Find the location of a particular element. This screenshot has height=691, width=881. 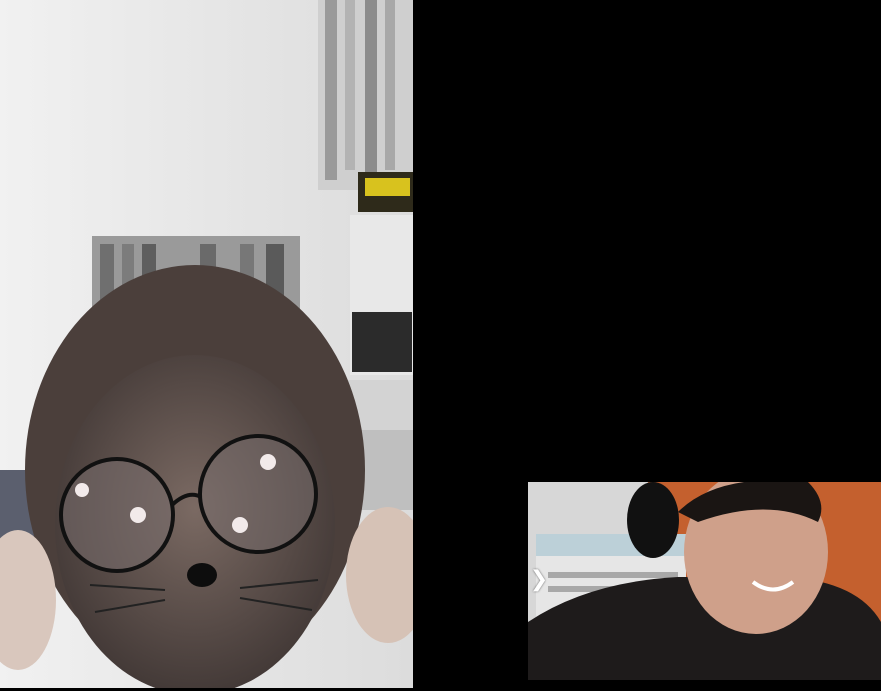

self-view-frame is located at coordinates (704, 581).